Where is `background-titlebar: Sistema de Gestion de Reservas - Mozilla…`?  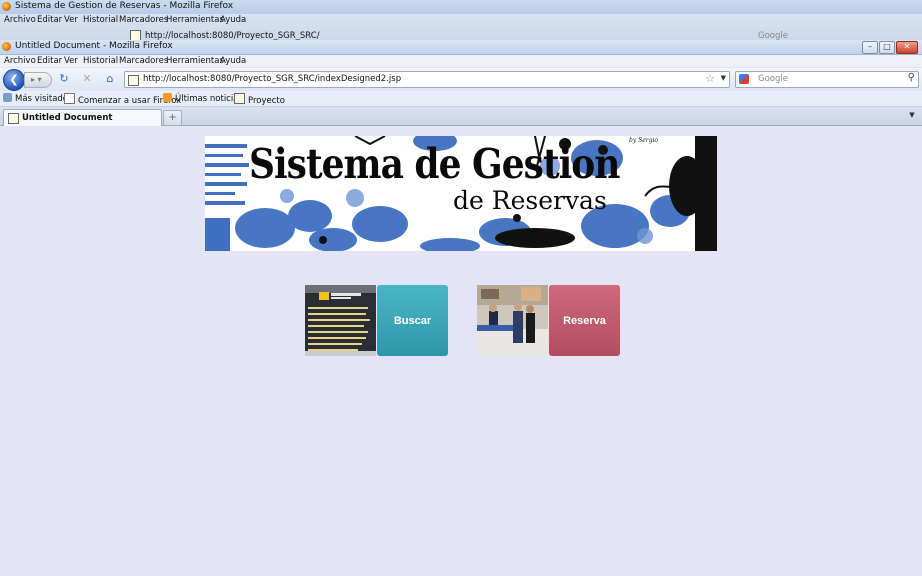
background-titlebar: Sistema de Gestion de Reservas - Mozilla… is located at coordinates (461, 7).